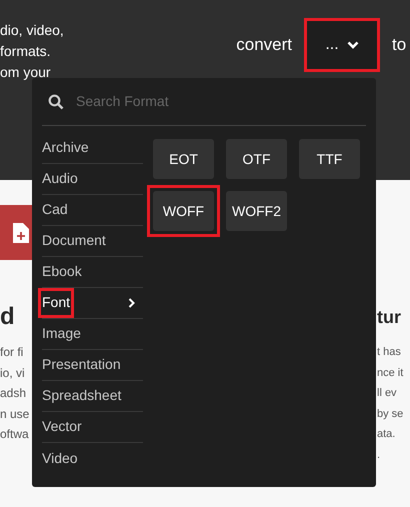 This screenshot has width=410, height=507. I want to click on category-item: Image, so click(61, 333).